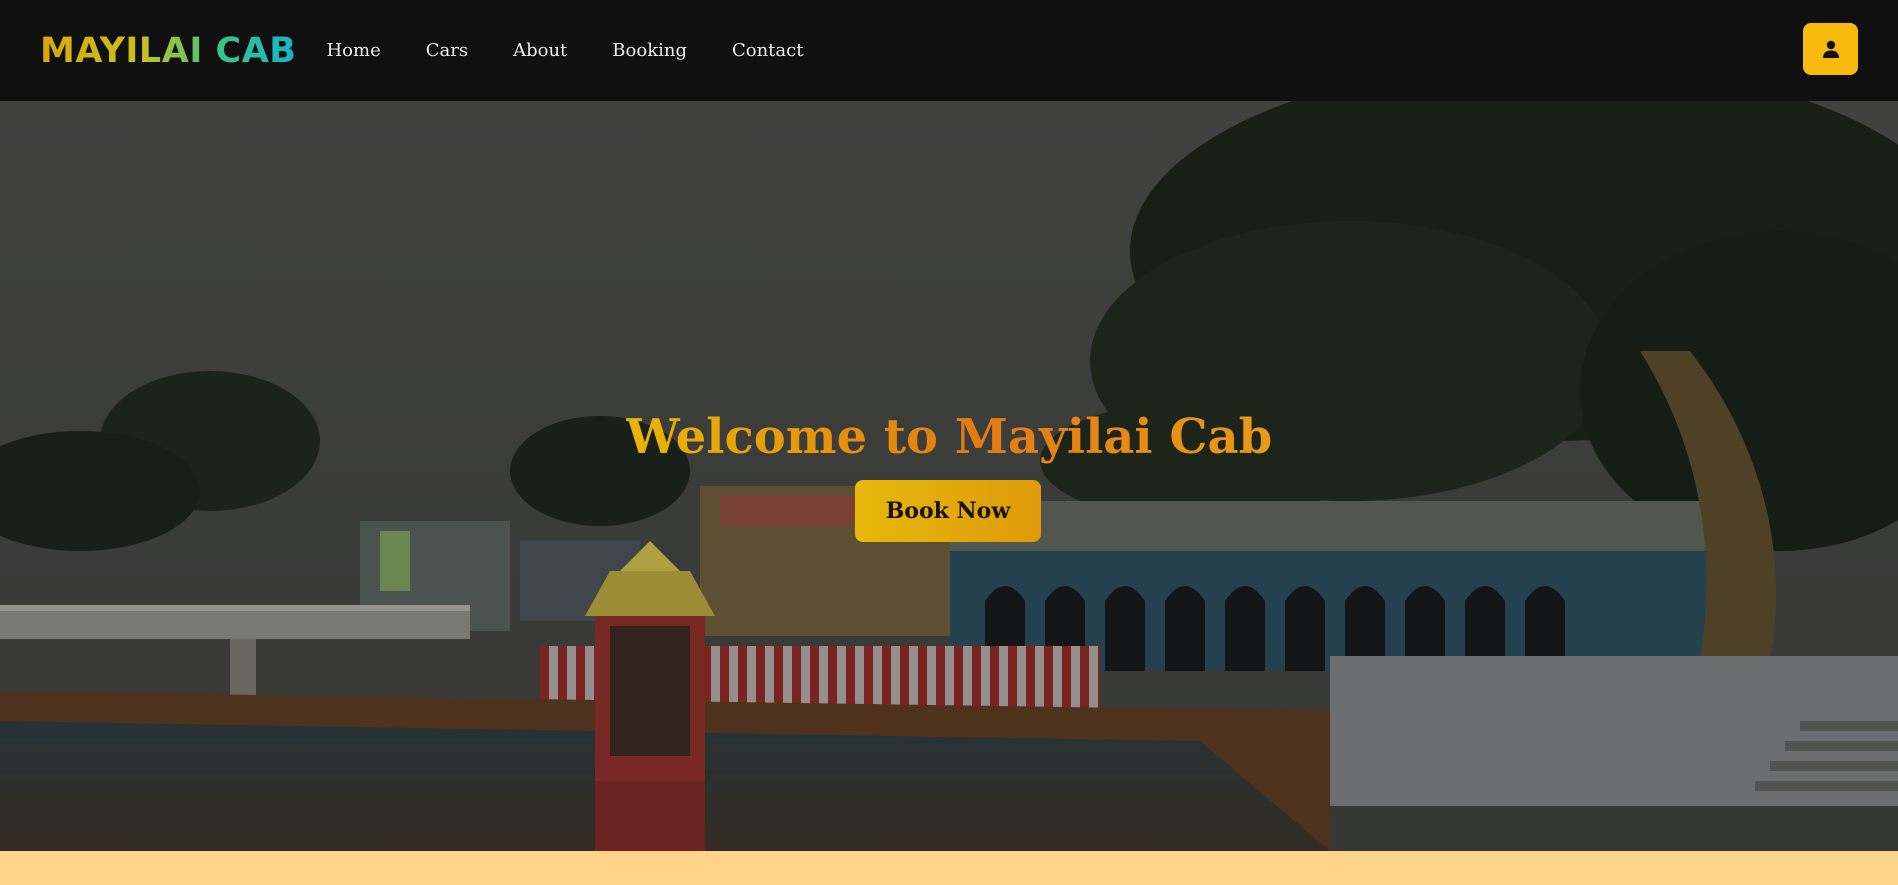  I want to click on nav-link-booking: Booking, so click(649, 50).